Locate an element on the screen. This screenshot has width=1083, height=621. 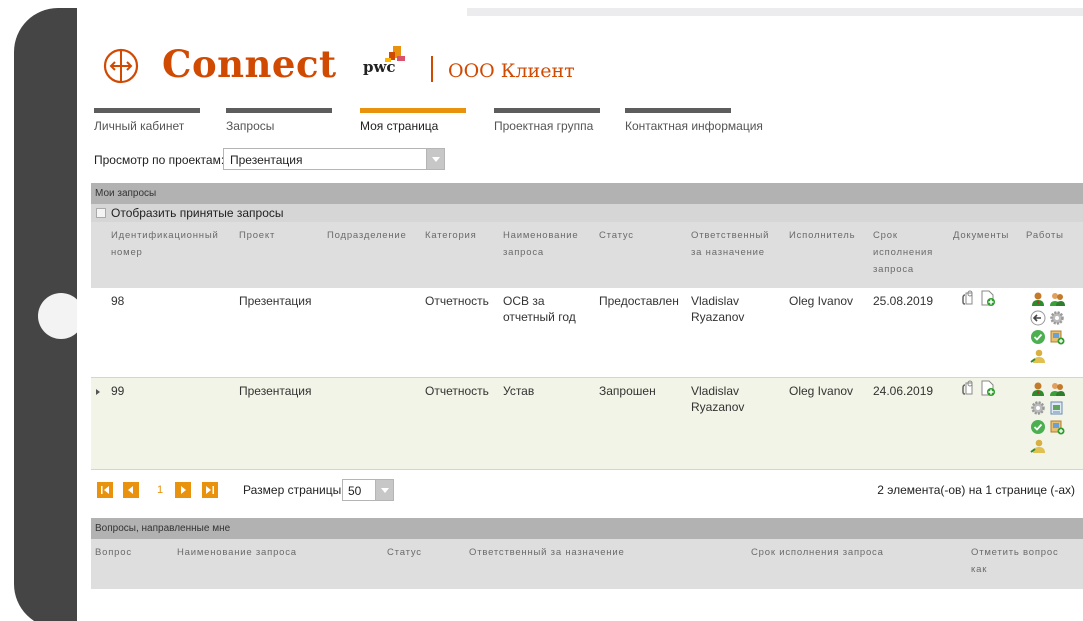
document-view-icon is located at coordinates (1057, 408).